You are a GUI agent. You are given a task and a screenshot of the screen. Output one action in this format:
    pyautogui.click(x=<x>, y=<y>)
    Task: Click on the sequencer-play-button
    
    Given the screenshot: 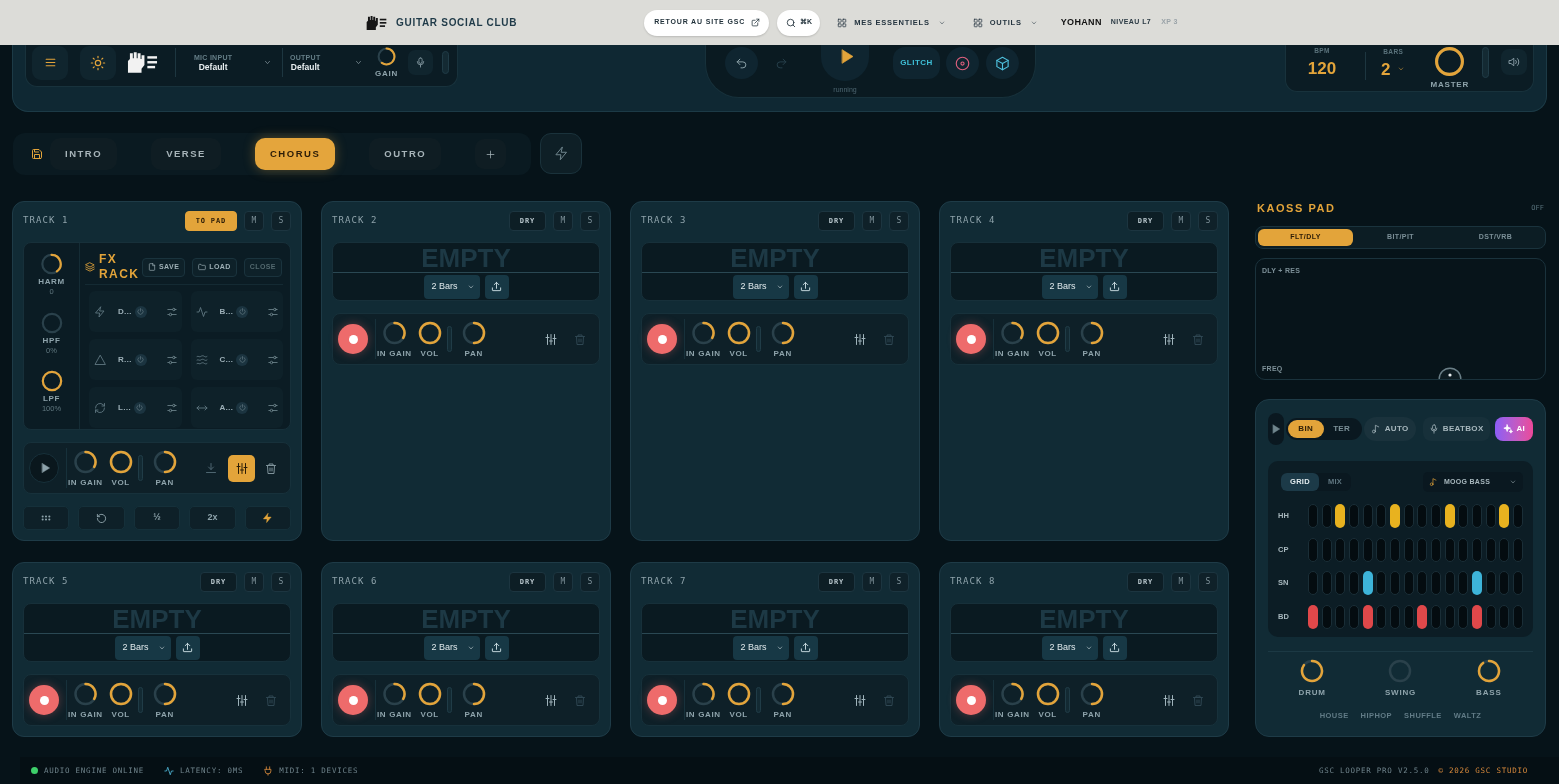 What is the action you would take?
    pyautogui.click(x=1276, y=429)
    